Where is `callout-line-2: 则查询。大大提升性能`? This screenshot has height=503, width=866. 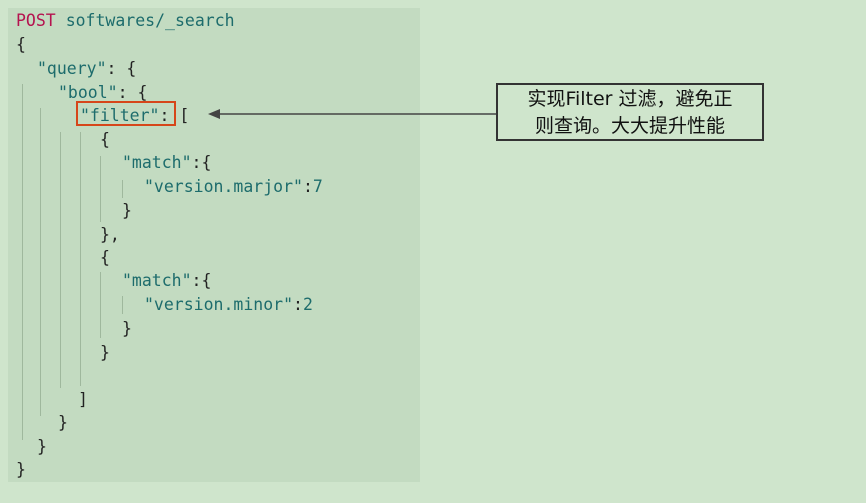 callout-line-2: 则查询。大大提升性能 is located at coordinates (629, 126).